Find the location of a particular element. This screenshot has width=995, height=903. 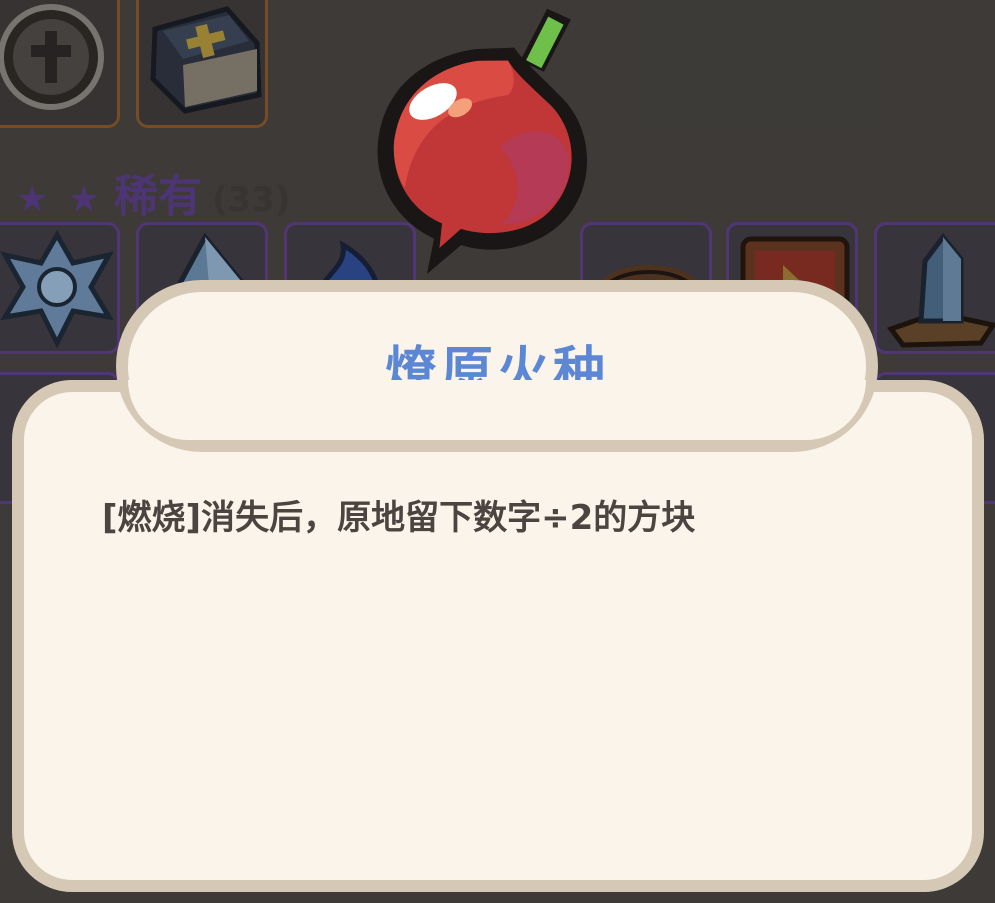

title-tab-seam is located at coordinates (497, 410).